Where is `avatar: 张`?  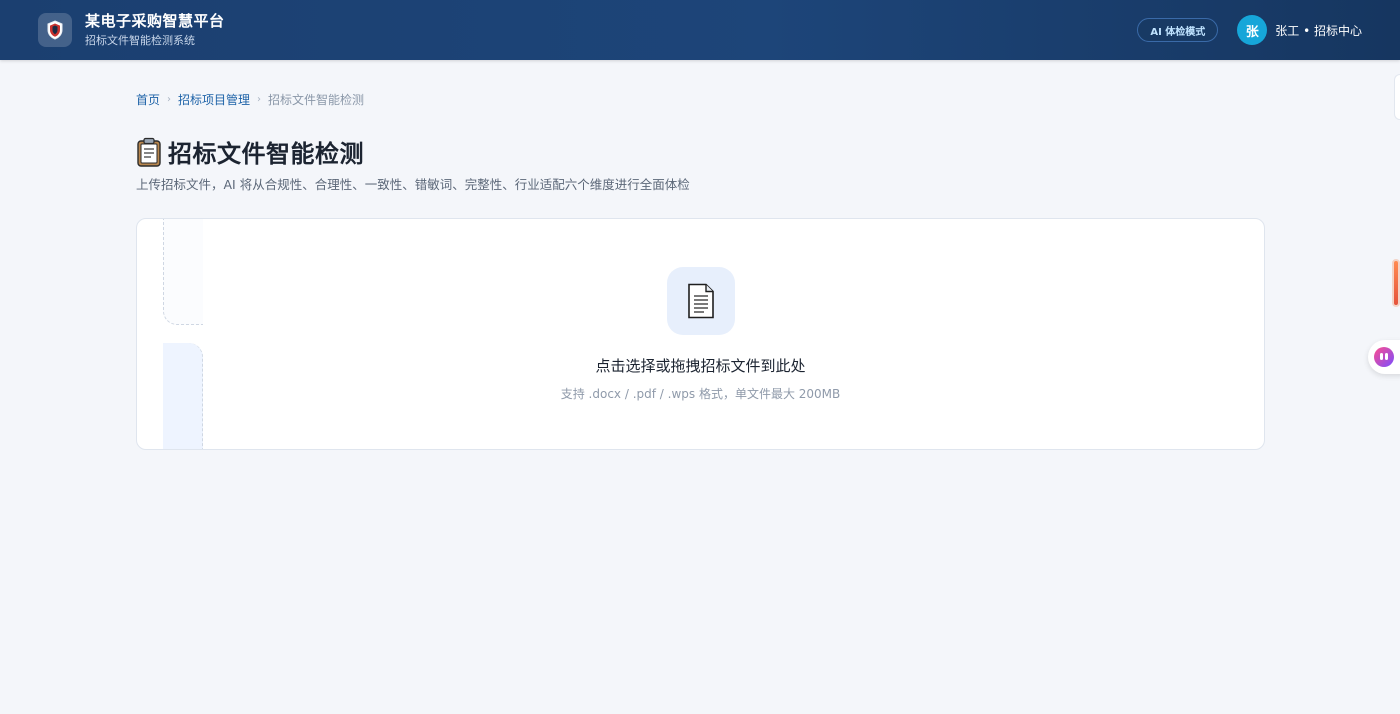
avatar: 张 is located at coordinates (1252, 30).